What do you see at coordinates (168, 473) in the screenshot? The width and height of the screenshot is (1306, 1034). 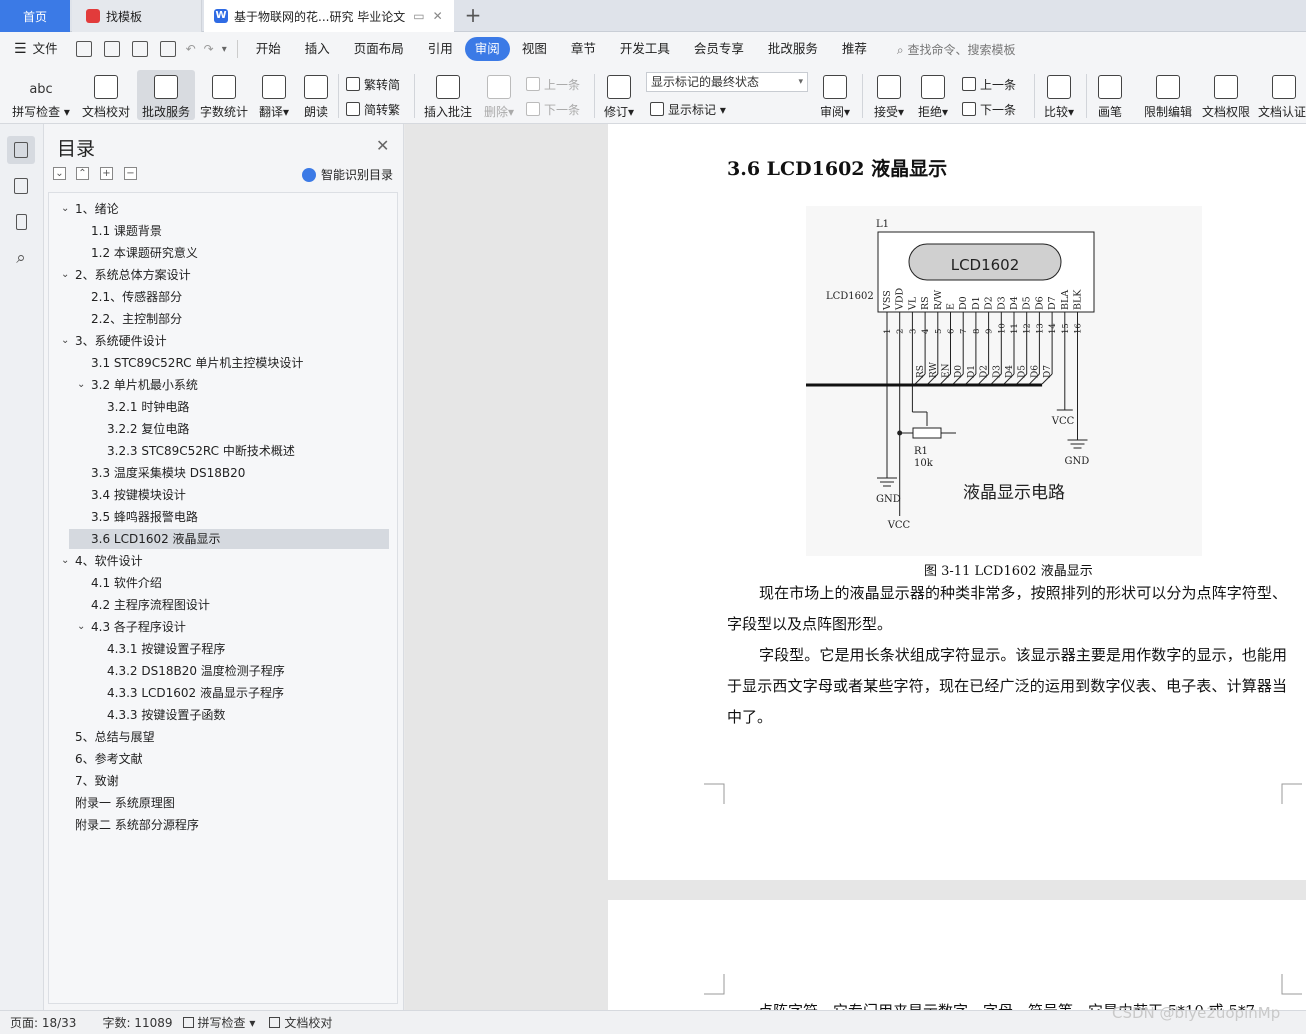 I see `toc-item: 3.3 温度采集模块 DS18B20` at bounding box center [168, 473].